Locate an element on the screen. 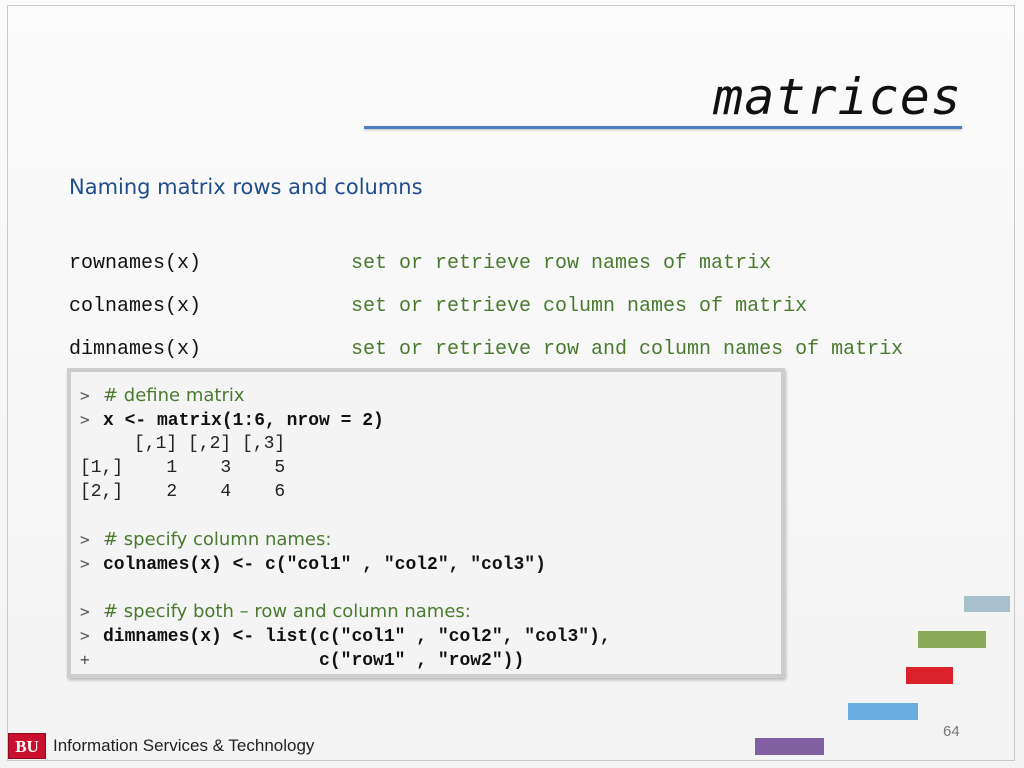  decorative-bar-lightblue is located at coordinates (987, 604).